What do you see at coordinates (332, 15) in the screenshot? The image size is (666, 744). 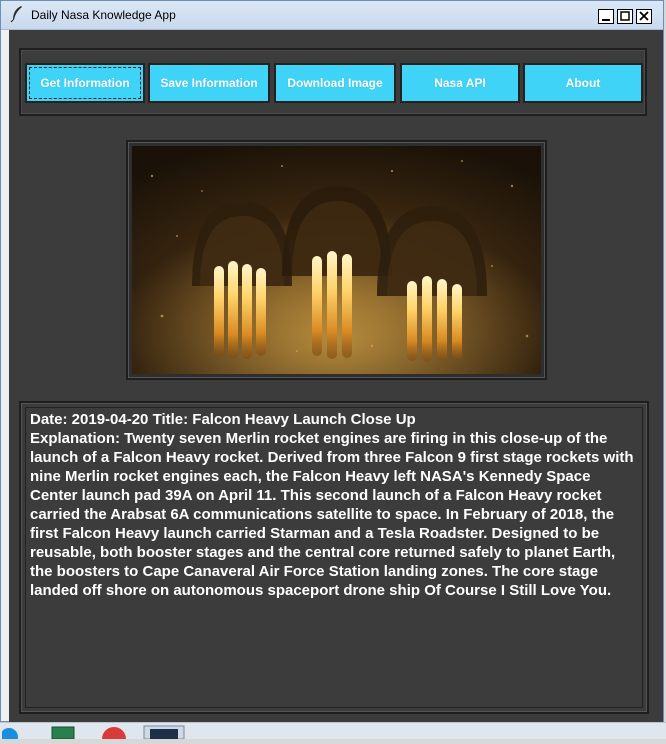 I see `title-bar: Daily Nasa Knowledge App` at bounding box center [332, 15].